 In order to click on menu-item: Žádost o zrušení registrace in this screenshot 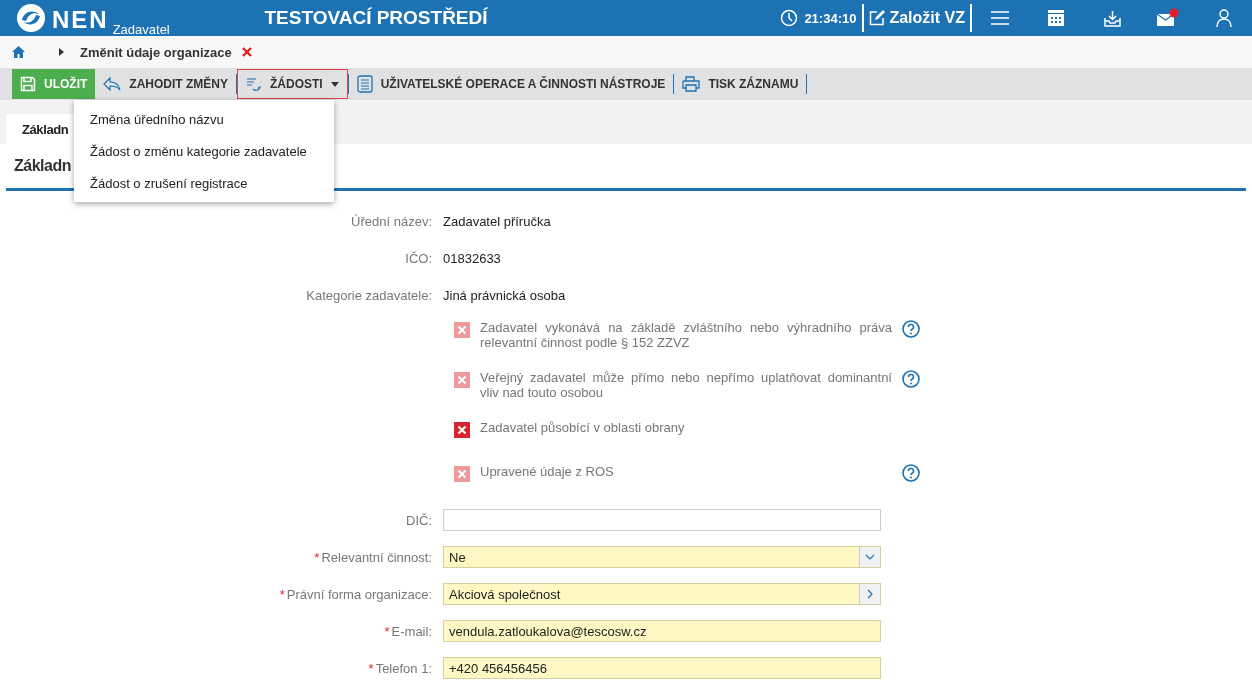, I will do `click(204, 183)`.